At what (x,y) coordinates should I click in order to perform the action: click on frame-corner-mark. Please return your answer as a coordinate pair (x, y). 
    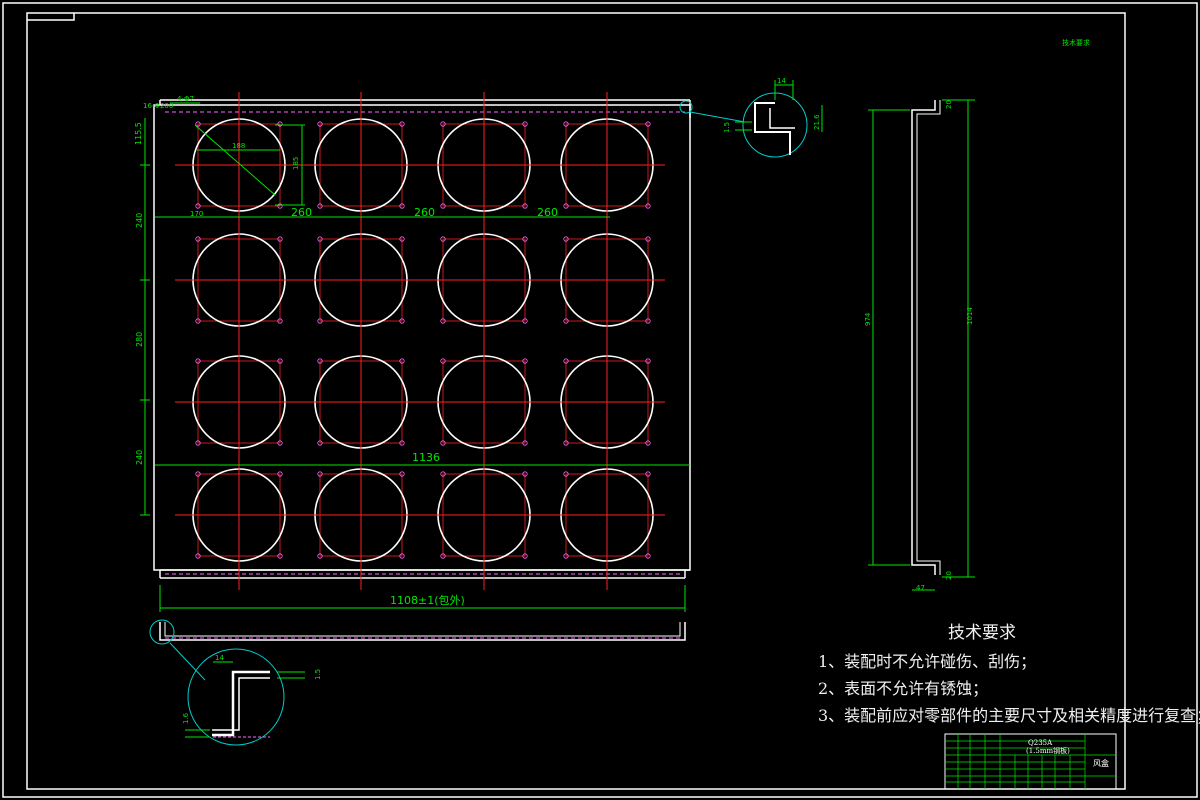
    Looking at the image, I should click on (51, 17).